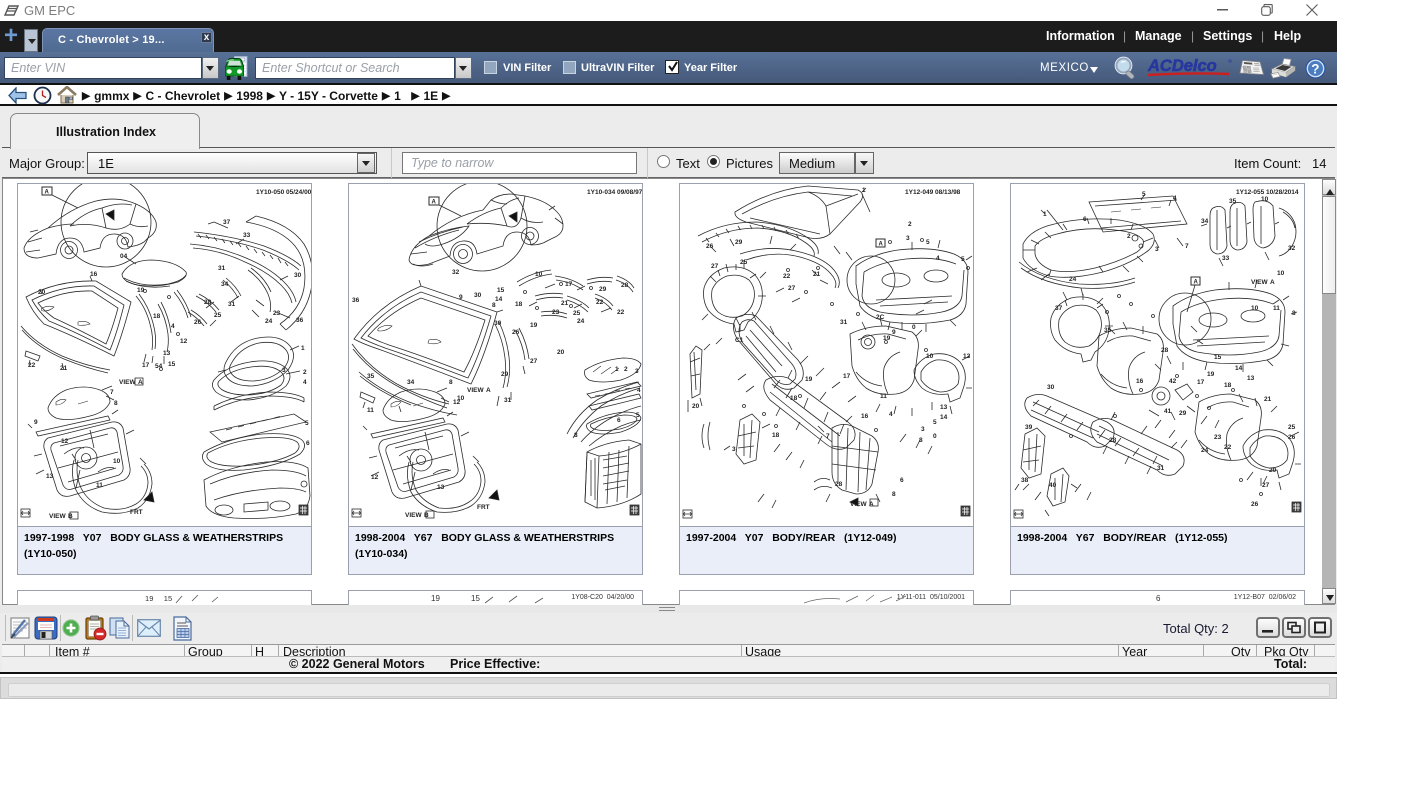 The width and height of the screenshot is (1406, 797). What do you see at coordinates (159, 366) in the screenshot?
I see `svg-text: 54` at bounding box center [159, 366].